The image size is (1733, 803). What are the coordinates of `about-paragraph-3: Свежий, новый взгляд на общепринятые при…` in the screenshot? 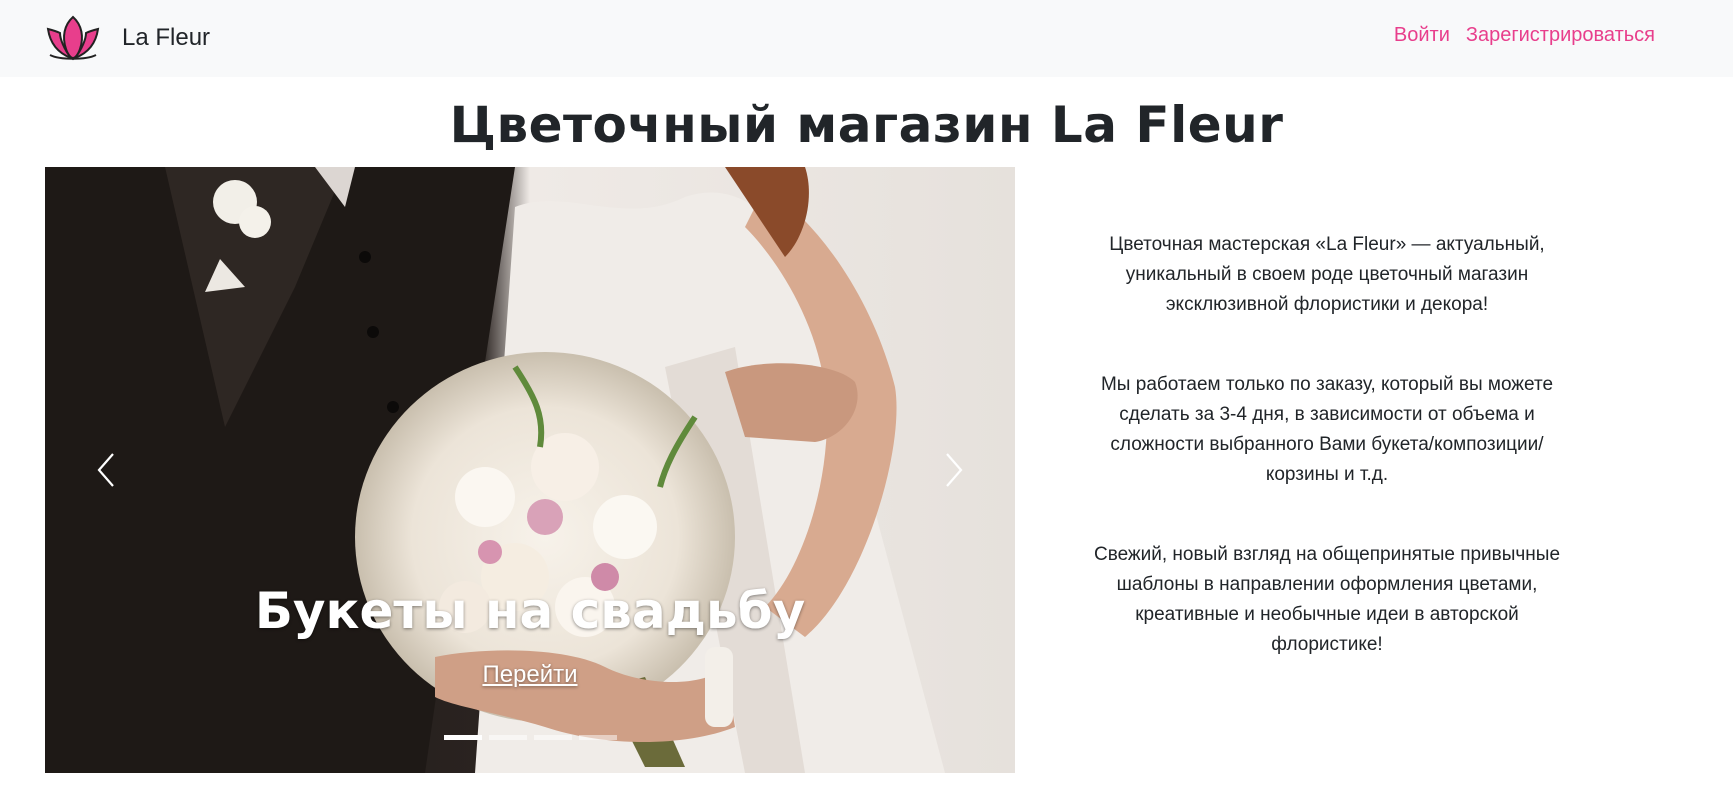 It's located at (1327, 599).